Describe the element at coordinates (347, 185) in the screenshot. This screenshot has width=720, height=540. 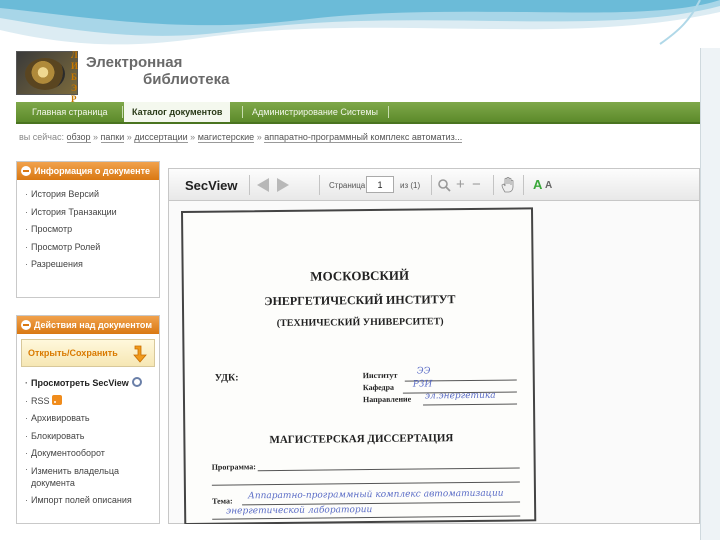
I see `page-label: Страница` at that location.